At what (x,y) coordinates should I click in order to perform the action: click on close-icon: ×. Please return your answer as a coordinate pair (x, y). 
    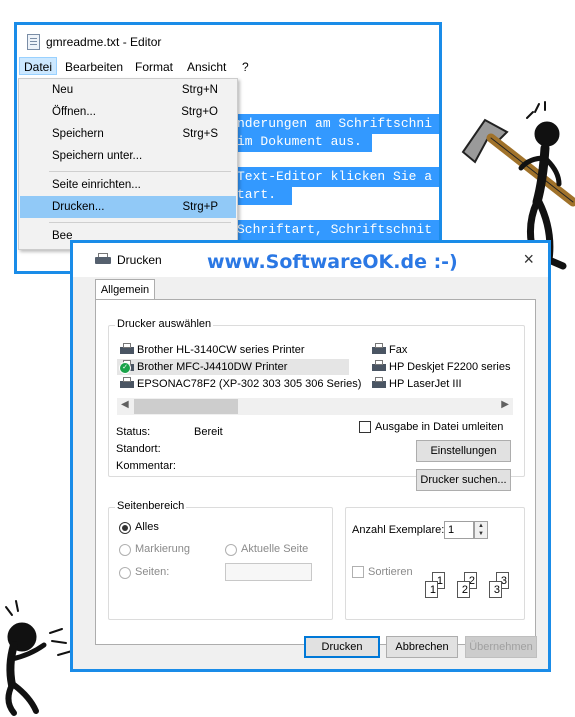
    Looking at the image, I should click on (528, 259).